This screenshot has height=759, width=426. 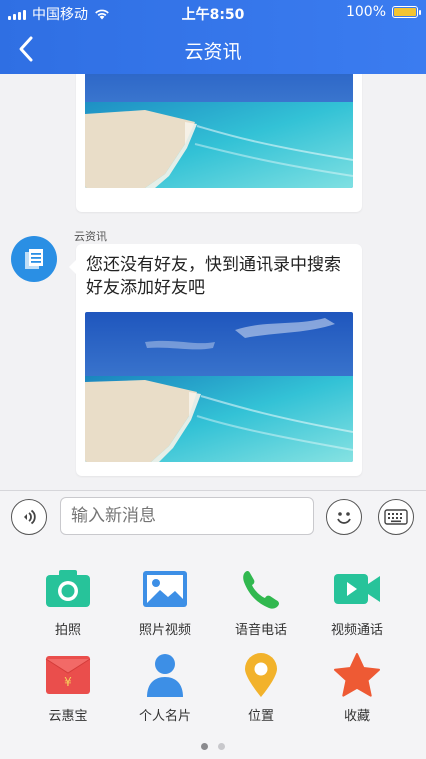 What do you see at coordinates (165, 675) in the screenshot?
I see `contact-card-icon` at bounding box center [165, 675].